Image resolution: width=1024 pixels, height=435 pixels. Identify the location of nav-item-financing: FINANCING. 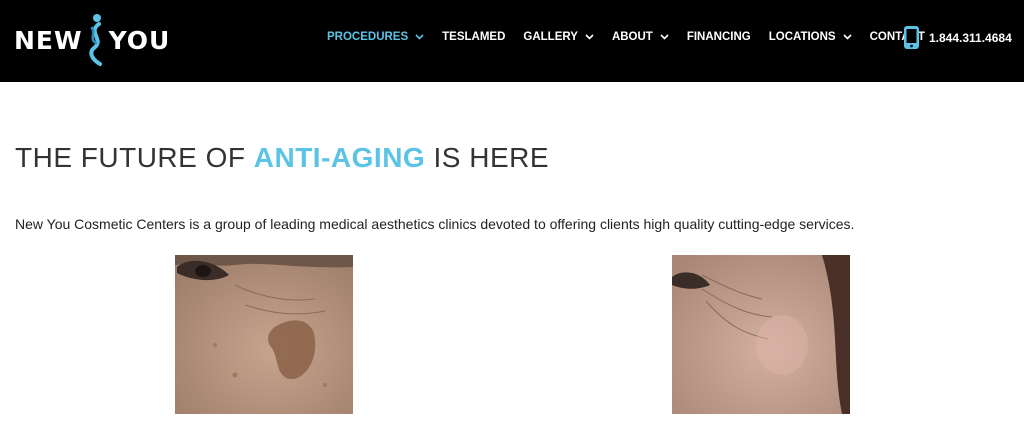
(719, 37).